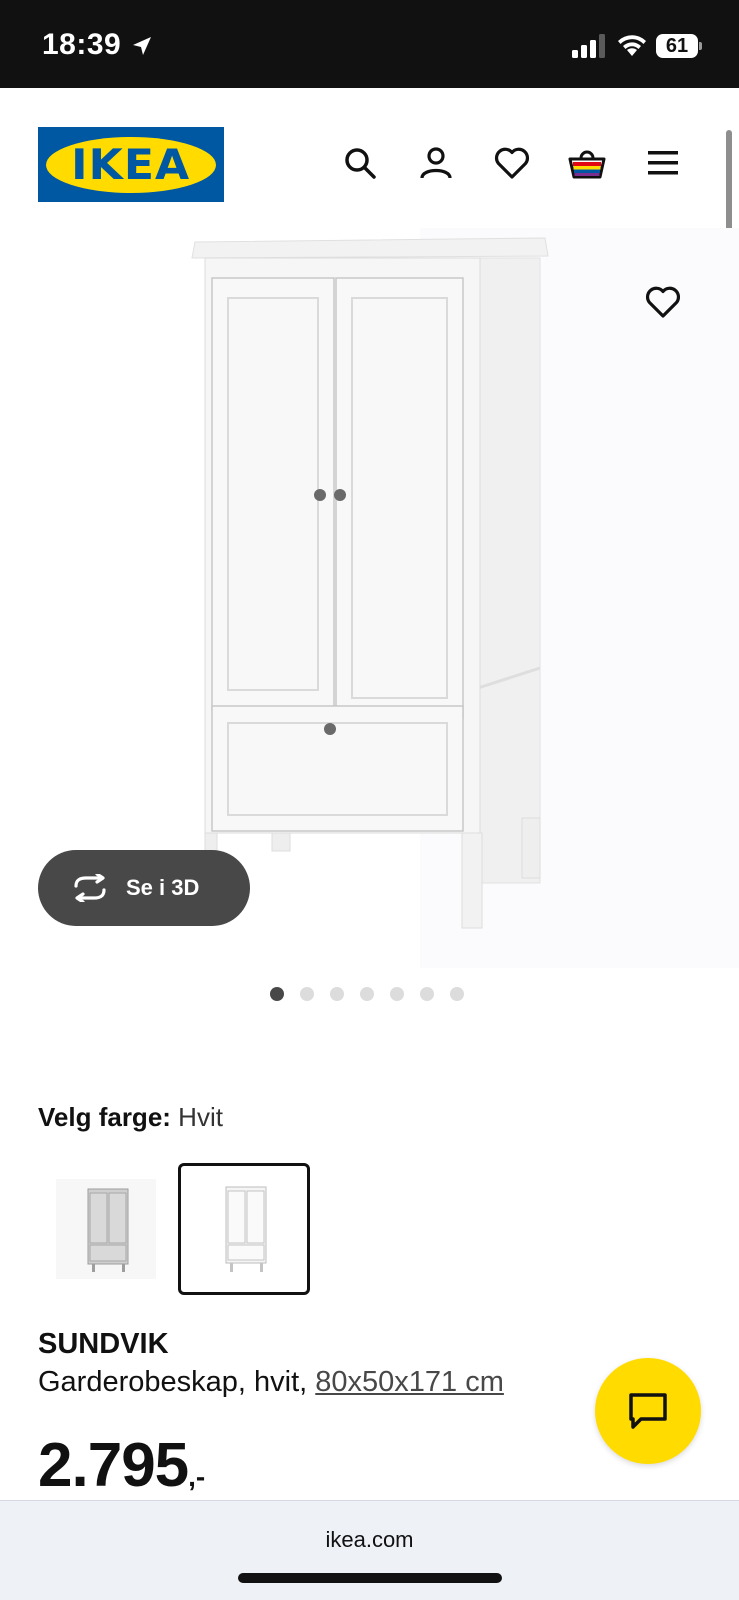 This screenshot has width=739, height=1600. What do you see at coordinates (103, 1344) in the screenshot?
I see `product-name: SUNDVIK` at bounding box center [103, 1344].